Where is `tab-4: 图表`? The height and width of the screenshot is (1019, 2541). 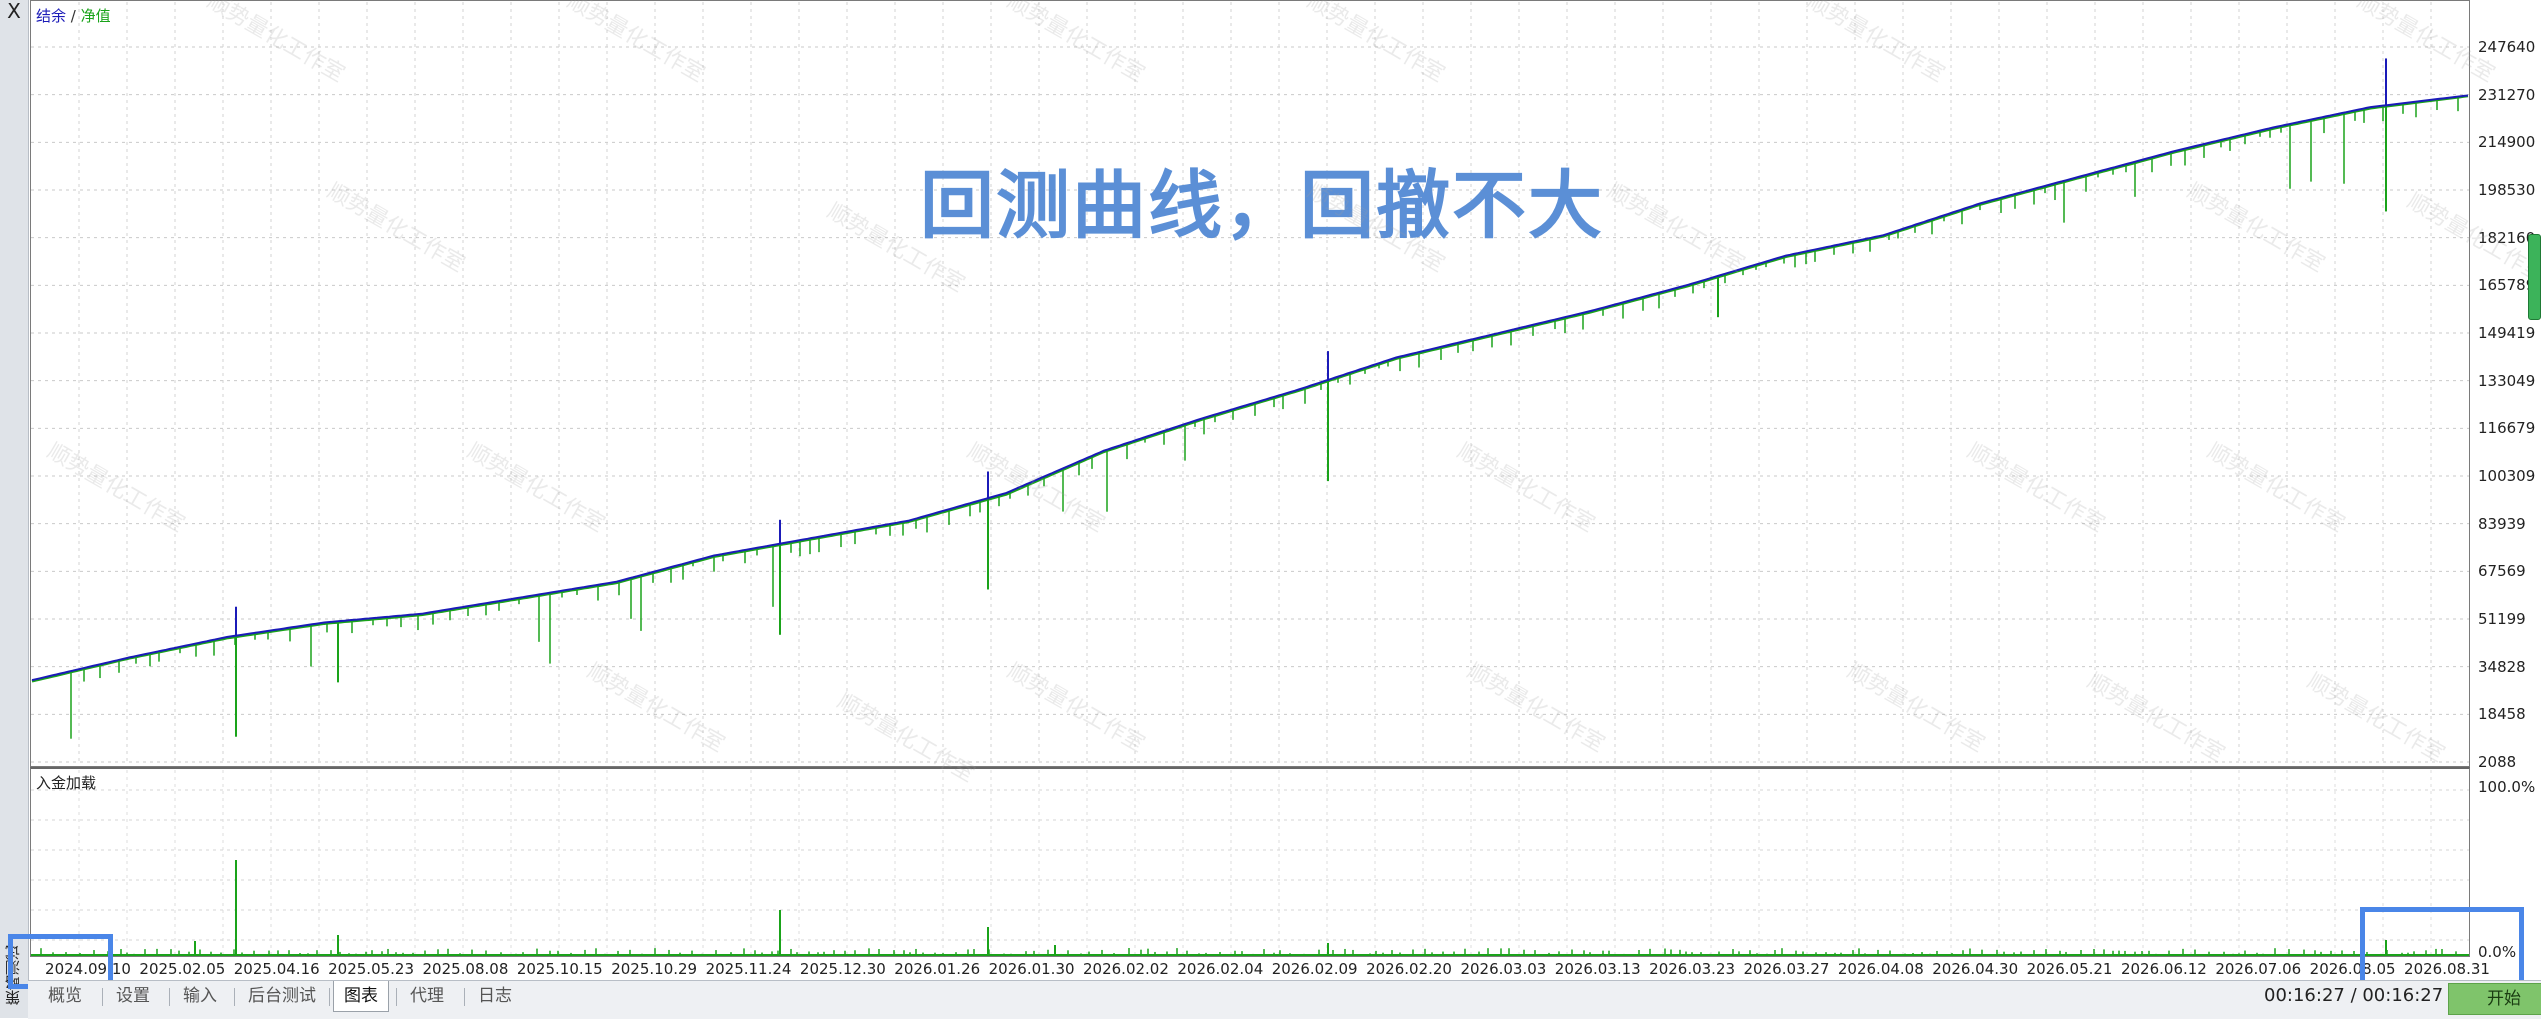 tab-4: 图表 is located at coordinates (361, 996).